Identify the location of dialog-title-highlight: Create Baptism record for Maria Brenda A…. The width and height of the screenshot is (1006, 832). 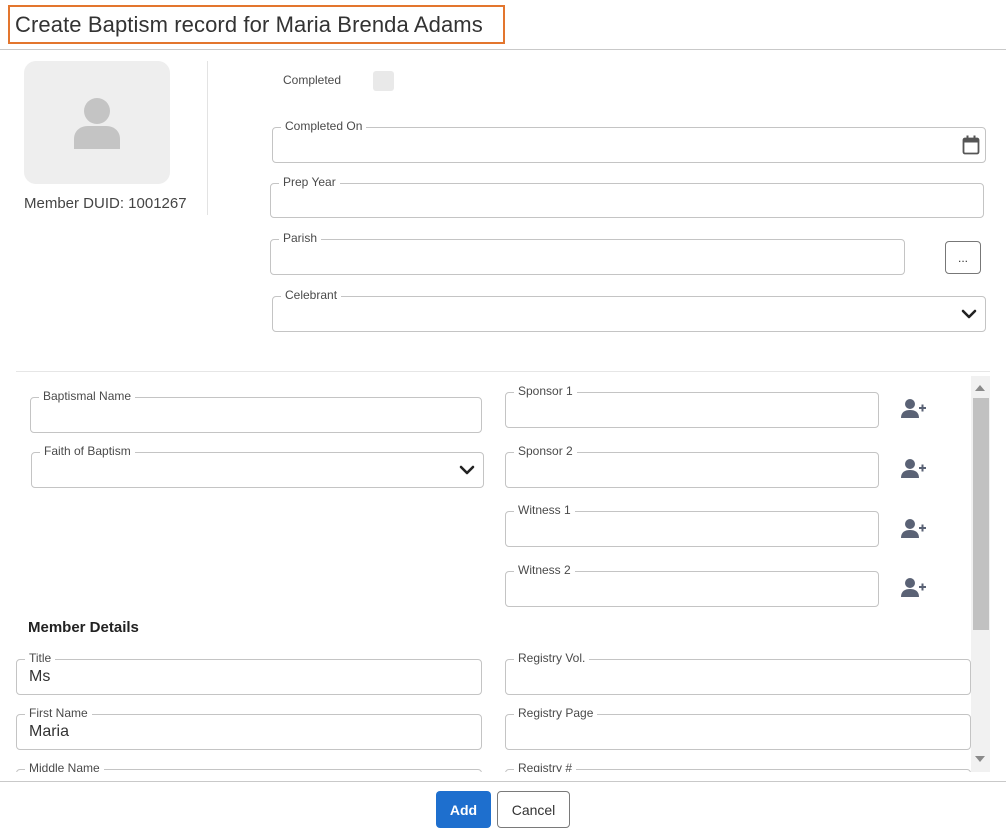
(256, 24).